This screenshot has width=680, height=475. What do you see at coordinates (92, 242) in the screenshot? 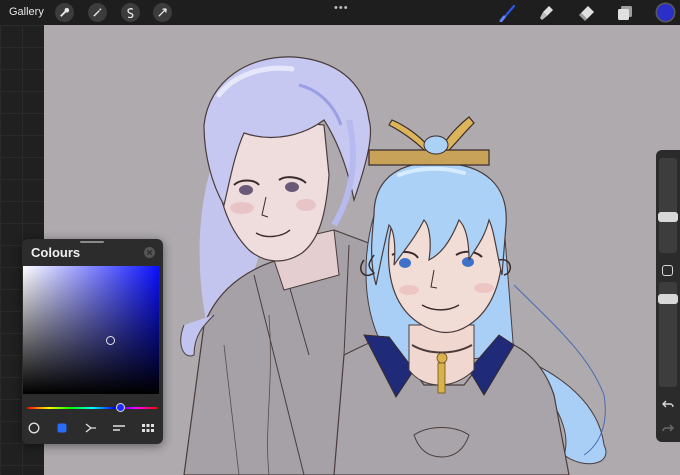
I see `panel-drag-handle` at bounding box center [92, 242].